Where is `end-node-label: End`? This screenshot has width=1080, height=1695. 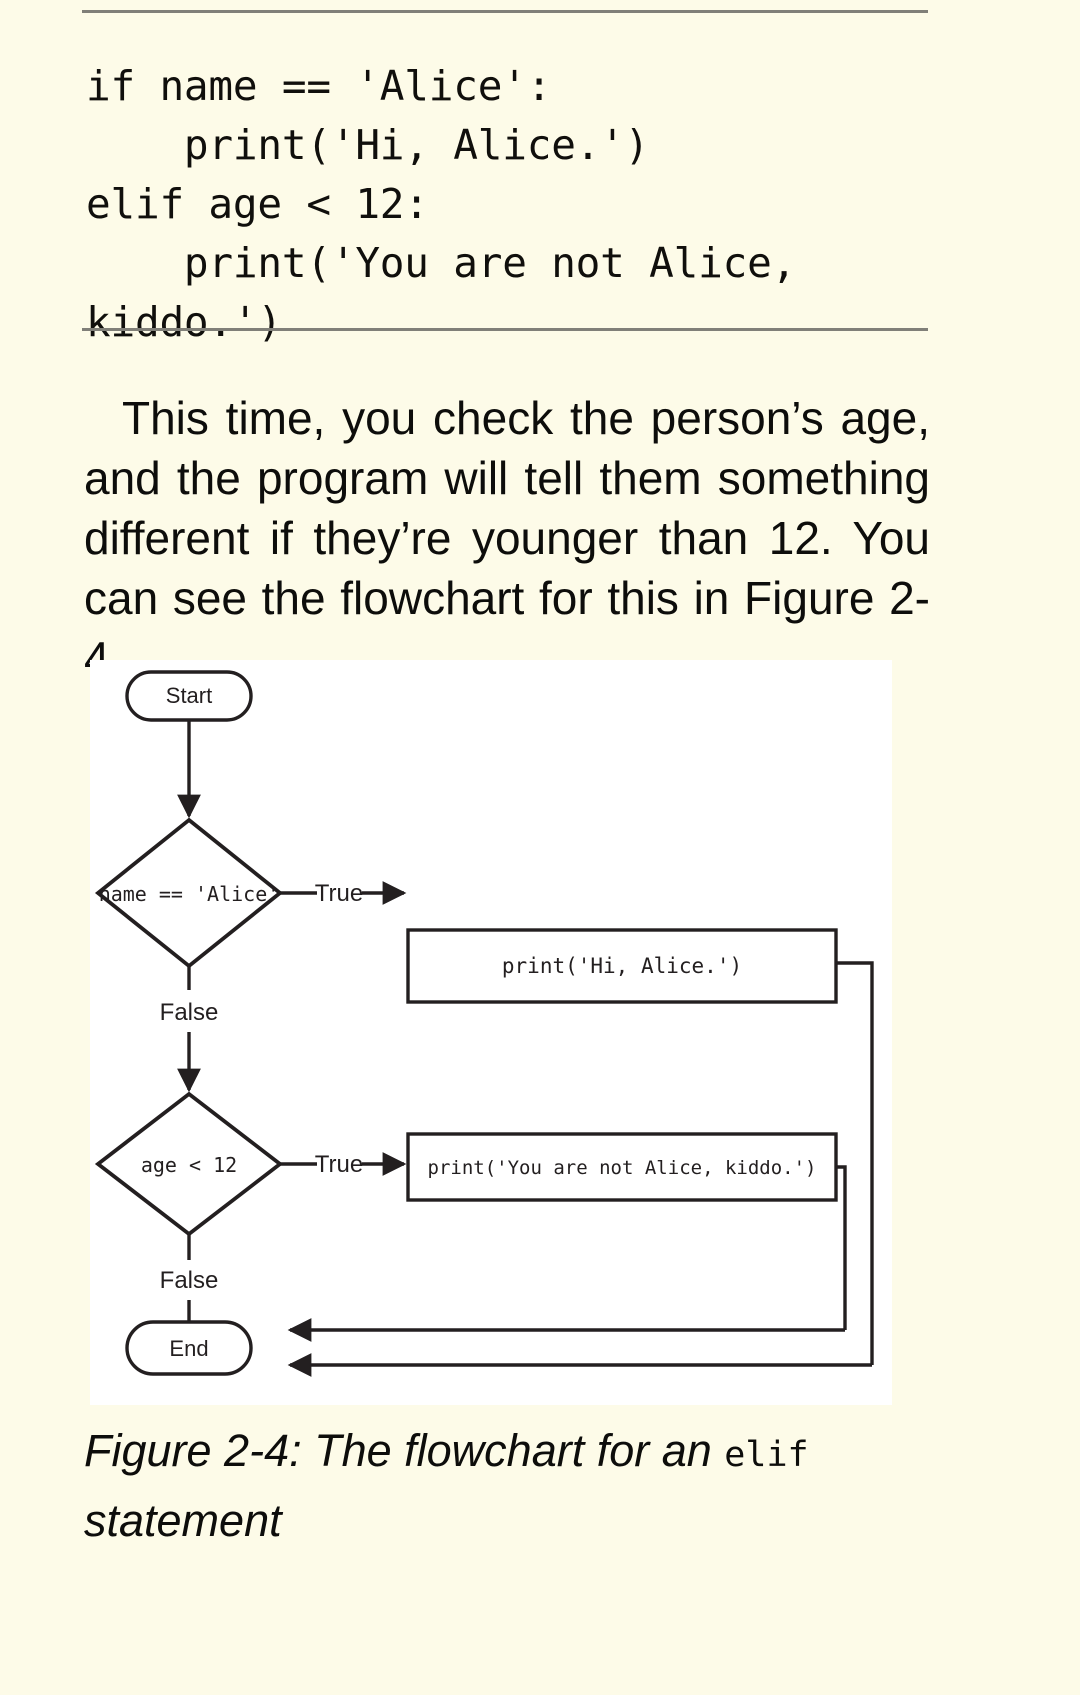
end-node-label: End is located at coordinates (188, 1348).